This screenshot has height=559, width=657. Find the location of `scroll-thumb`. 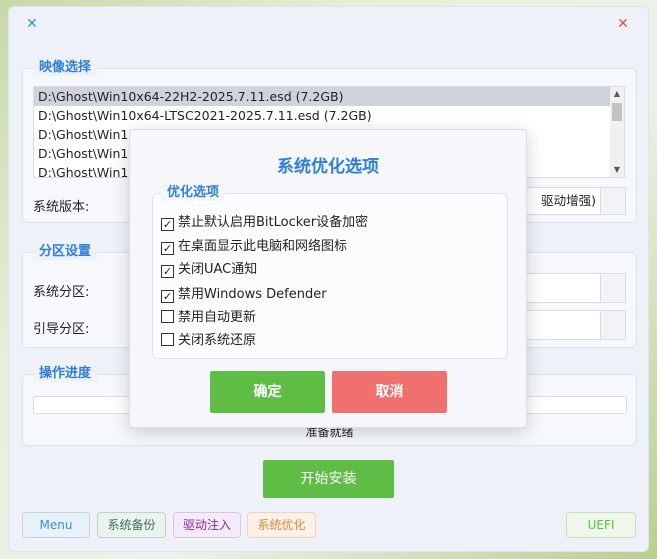

scroll-thumb is located at coordinates (617, 112).